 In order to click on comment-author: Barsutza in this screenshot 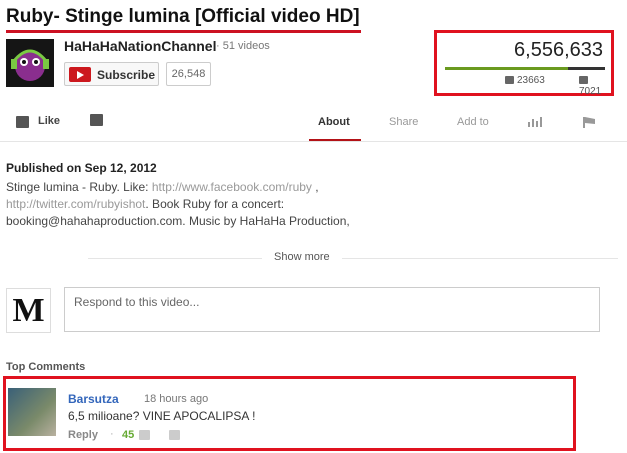, I will do `click(93, 399)`.